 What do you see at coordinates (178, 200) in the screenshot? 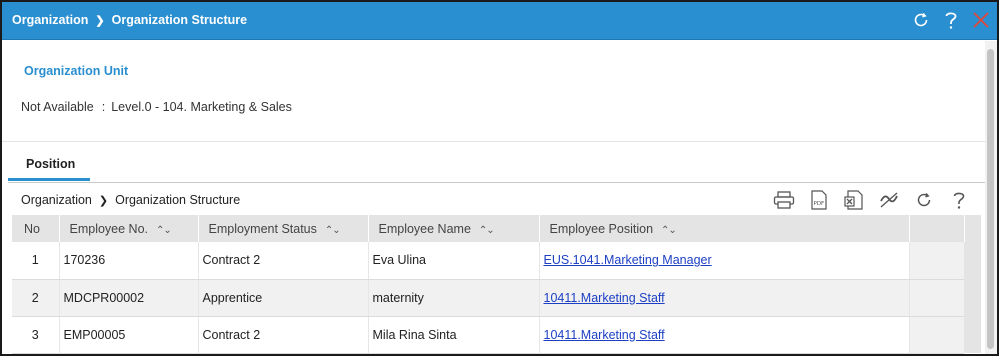
I see `breadcrumb-current: Organization Structure` at bounding box center [178, 200].